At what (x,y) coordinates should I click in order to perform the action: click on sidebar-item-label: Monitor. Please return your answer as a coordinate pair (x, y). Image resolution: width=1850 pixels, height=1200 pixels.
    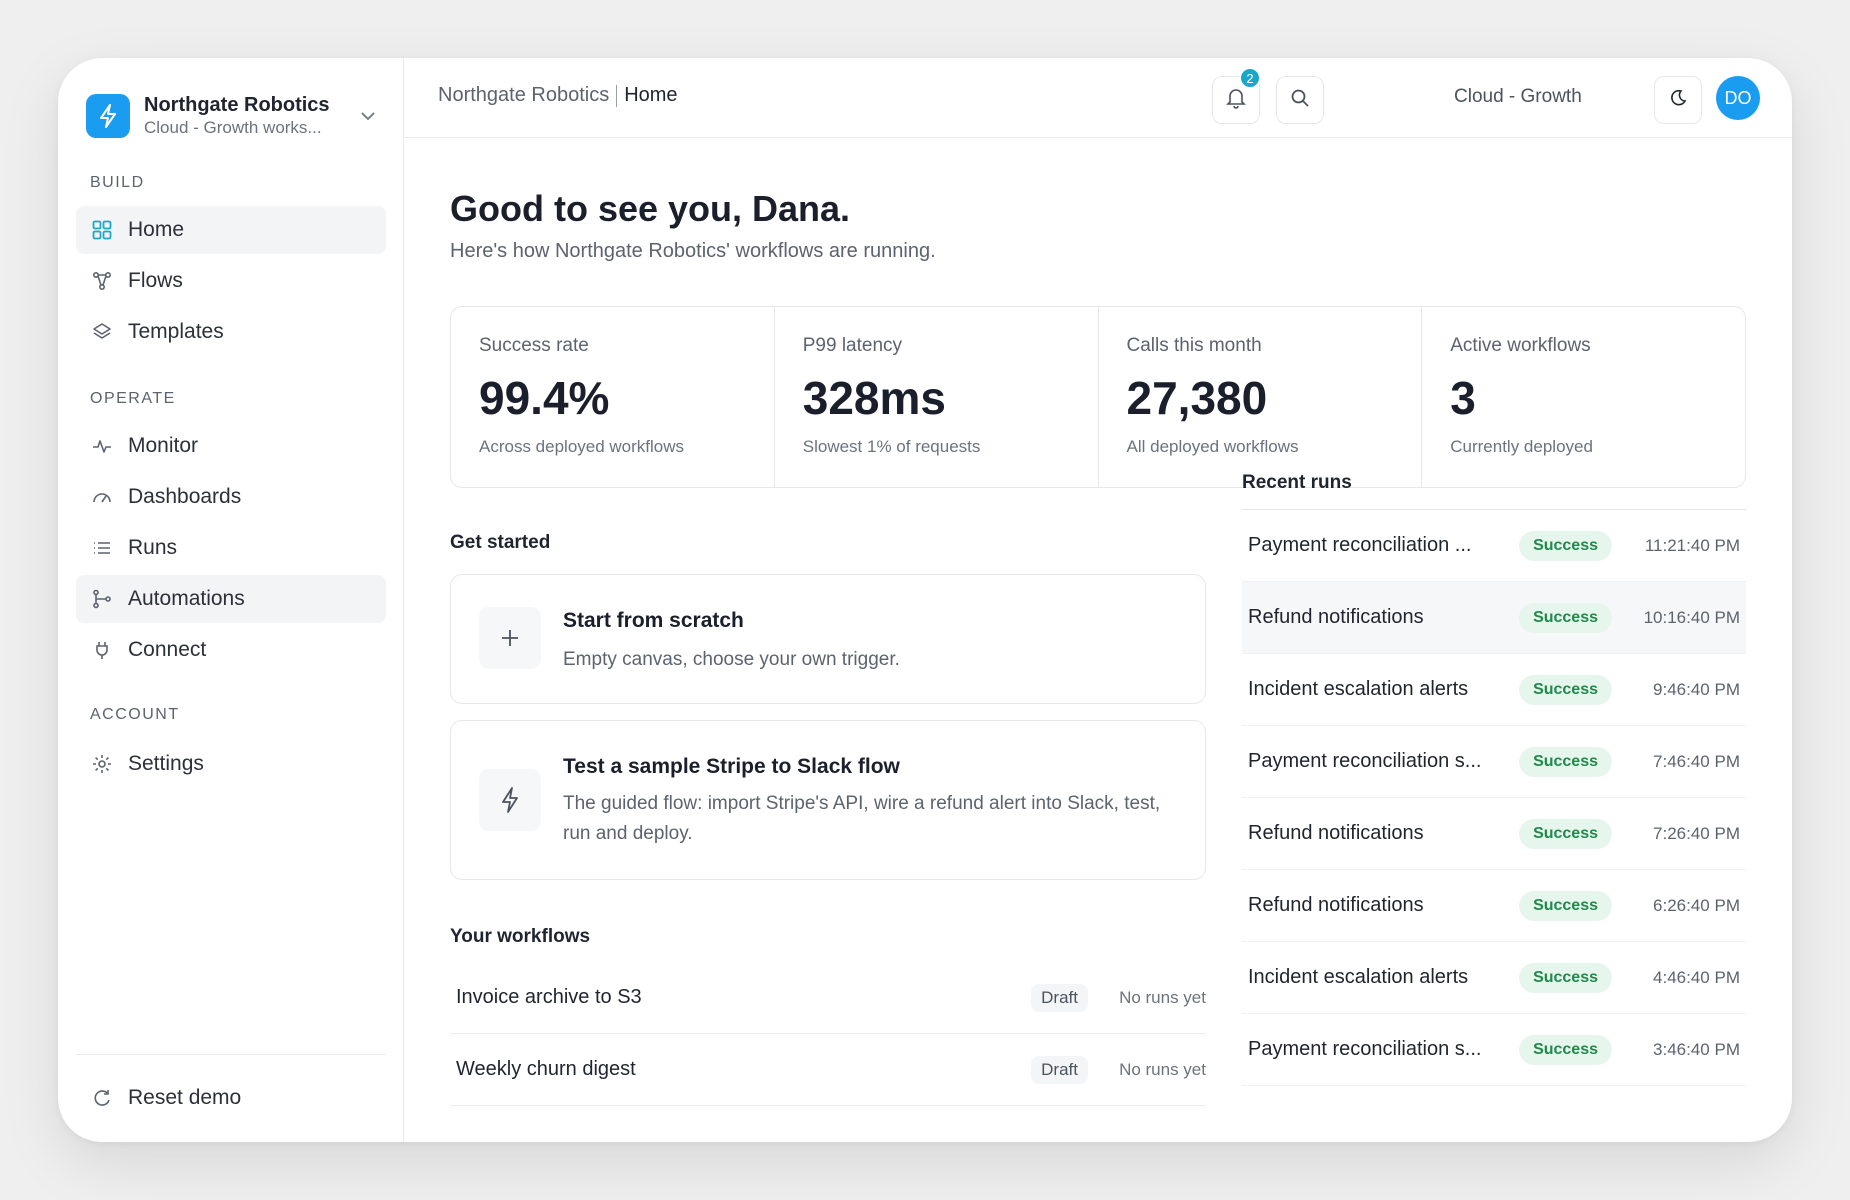
    Looking at the image, I should click on (163, 445).